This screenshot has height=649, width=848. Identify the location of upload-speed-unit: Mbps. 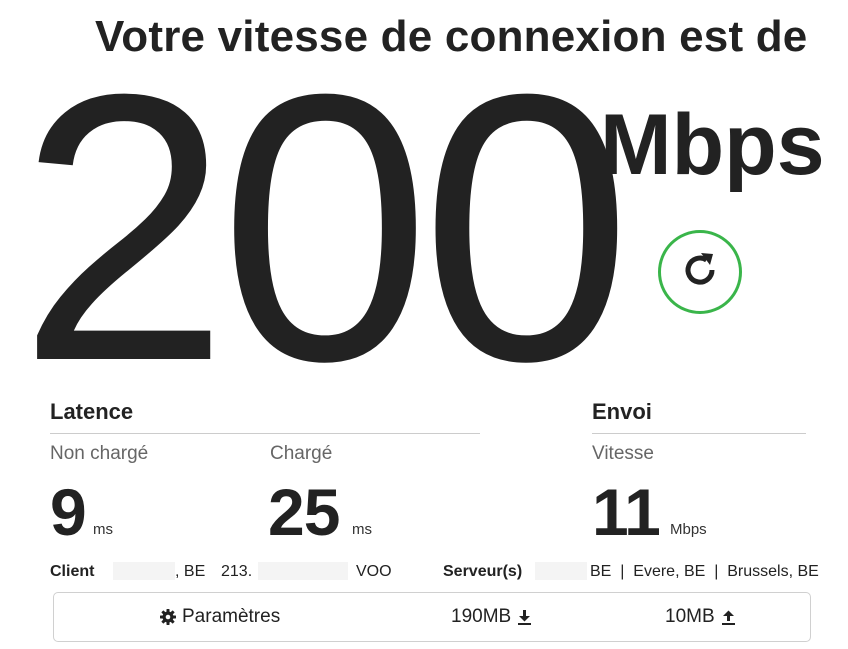
(688, 529).